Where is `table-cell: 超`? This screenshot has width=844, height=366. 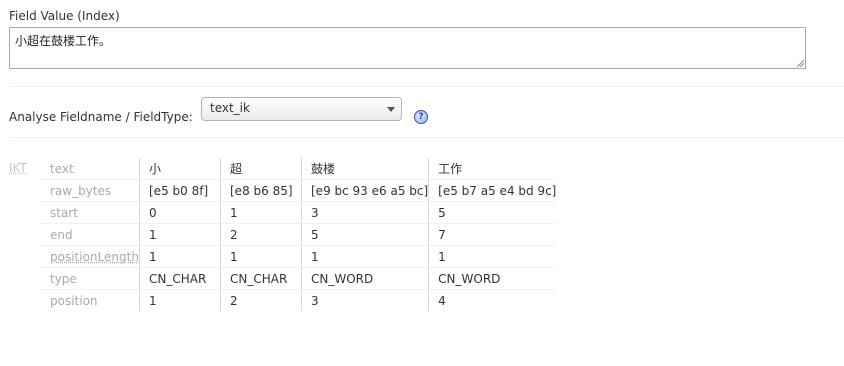 table-cell: 超 is located at coordinates (261, 169).